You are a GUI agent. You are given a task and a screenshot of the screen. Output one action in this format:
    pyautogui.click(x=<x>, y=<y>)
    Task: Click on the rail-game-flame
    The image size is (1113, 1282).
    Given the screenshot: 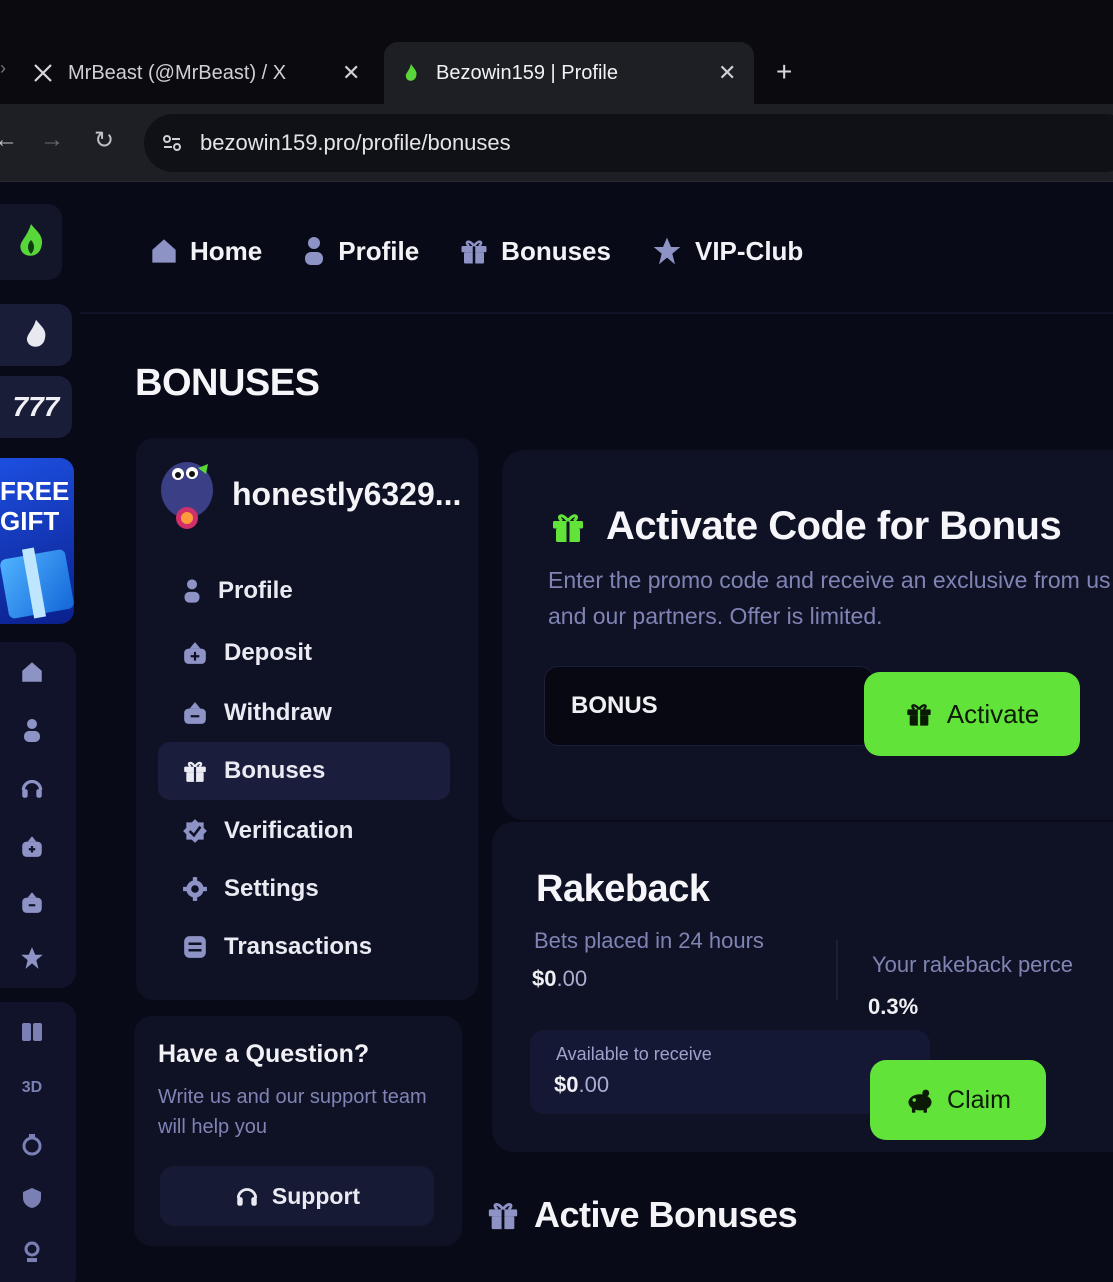 What is the action you would take?
    pyautogui.click(x=36, y=335)
    